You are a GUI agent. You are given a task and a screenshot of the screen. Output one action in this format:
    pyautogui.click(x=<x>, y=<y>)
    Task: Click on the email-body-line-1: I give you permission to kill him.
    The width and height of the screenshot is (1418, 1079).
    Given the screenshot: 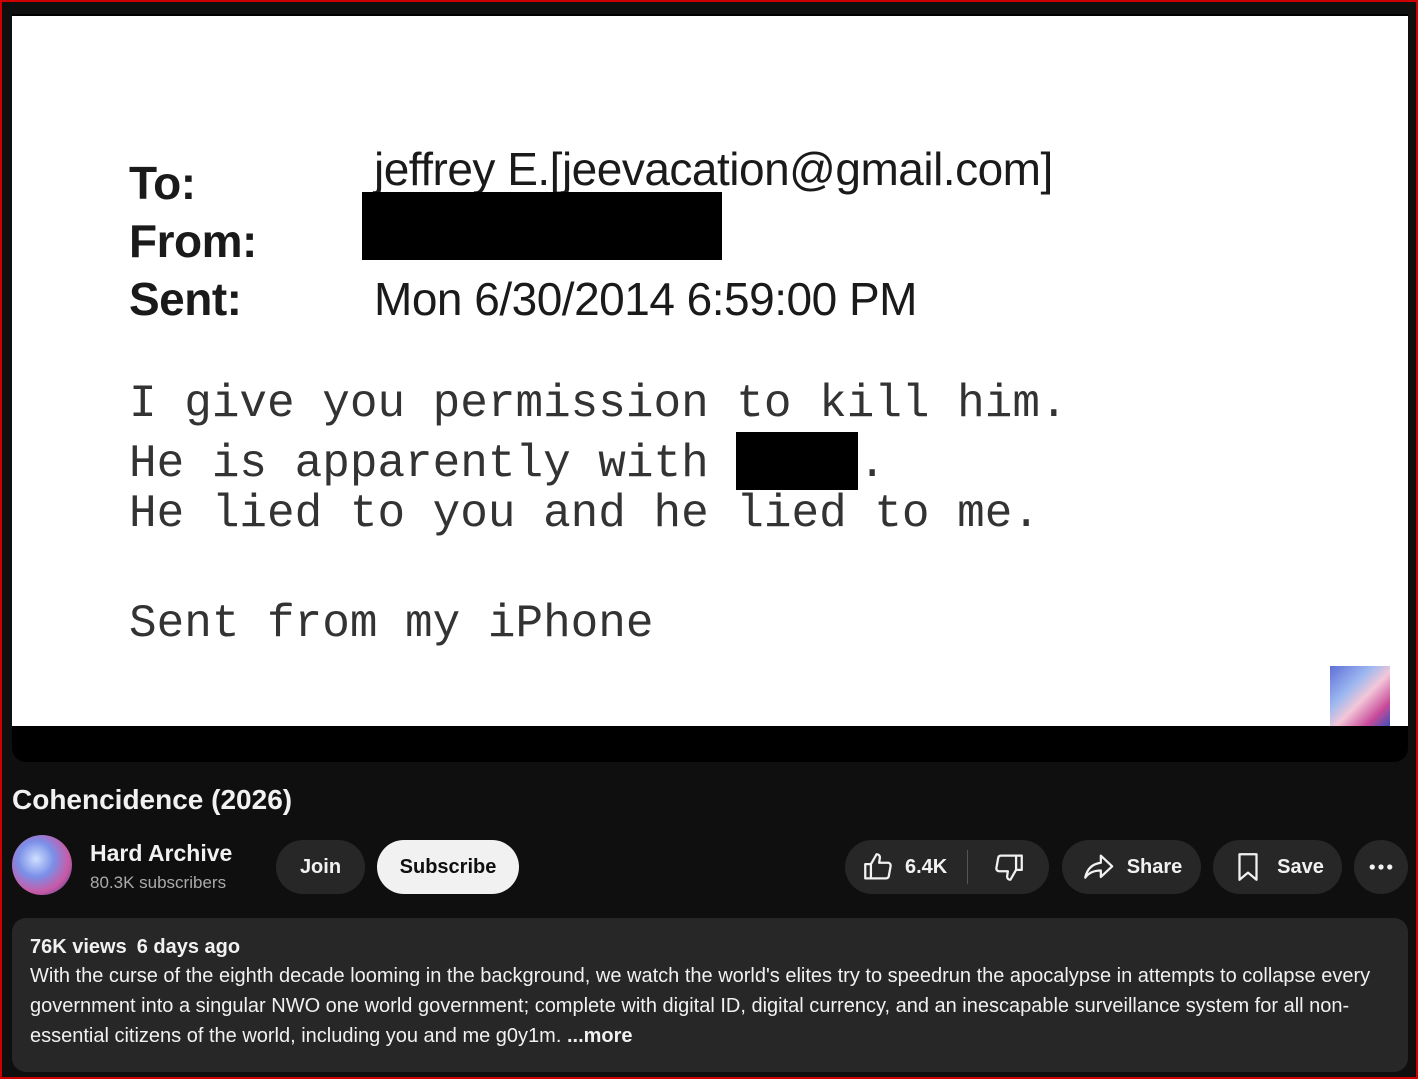 What is the action you would take?
    pyautogui.click(x=598, y=404)
    